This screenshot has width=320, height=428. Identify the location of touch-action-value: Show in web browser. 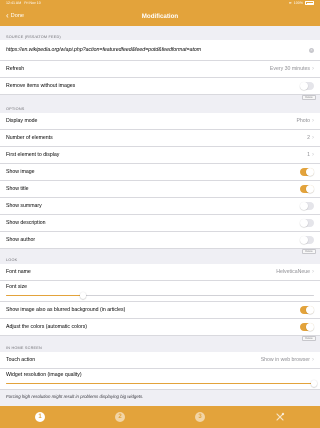
(285, 360).